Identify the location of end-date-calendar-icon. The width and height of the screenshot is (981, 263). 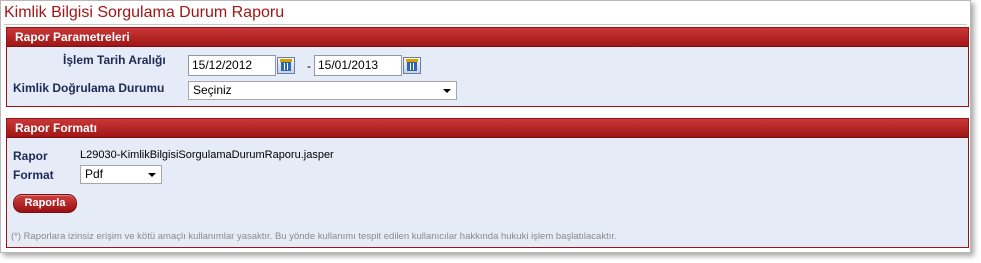
(412, 65).